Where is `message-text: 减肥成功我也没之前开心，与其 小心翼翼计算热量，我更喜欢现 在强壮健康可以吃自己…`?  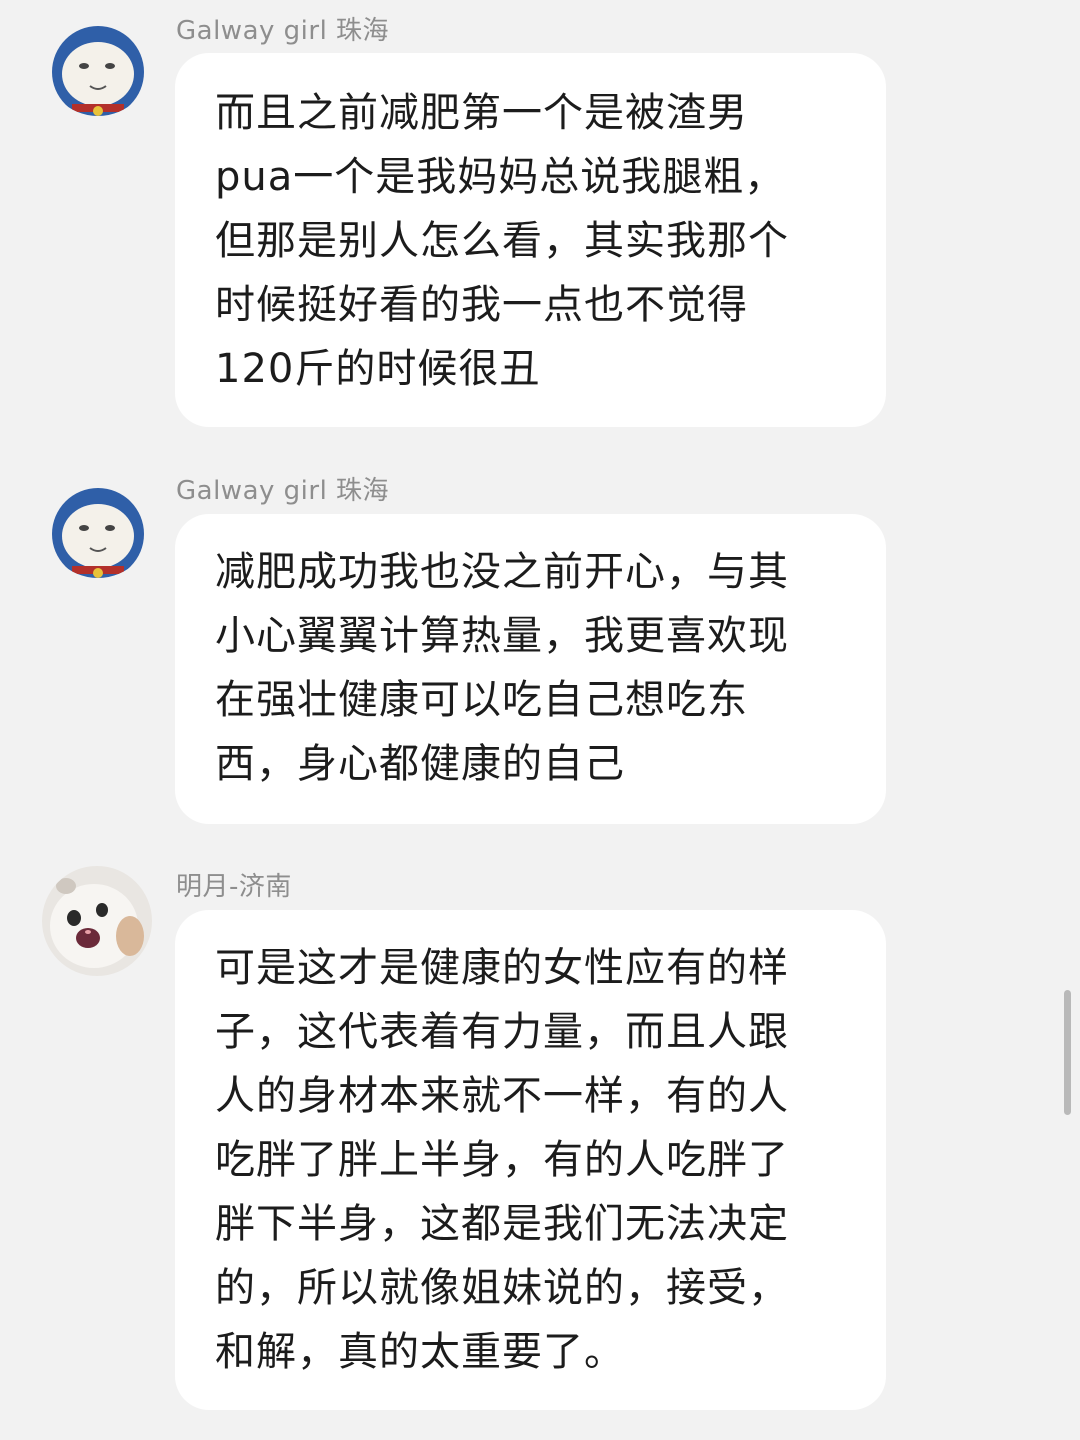
message-text: 减肥成功我也没之前开心，与其 小心翼翼计算热量，我更喜欢现 在强壮健康可以吃自己… is located at coordinates (502, 668).